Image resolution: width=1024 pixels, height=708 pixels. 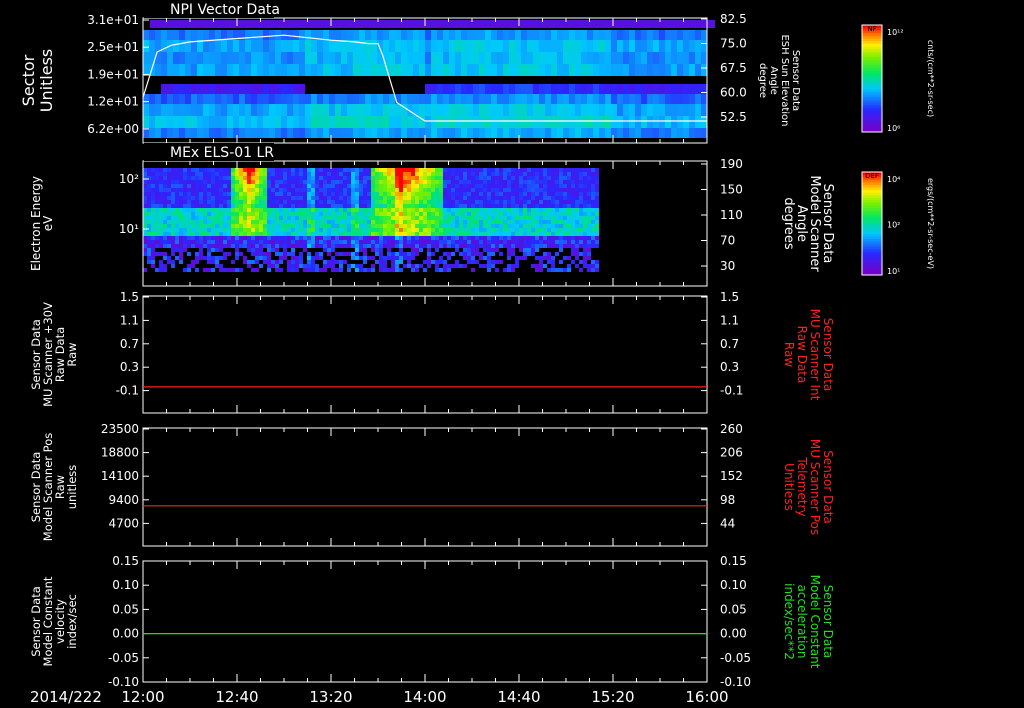 I want to click on y-tick-label: 0.00, so click(x=125, y=634).